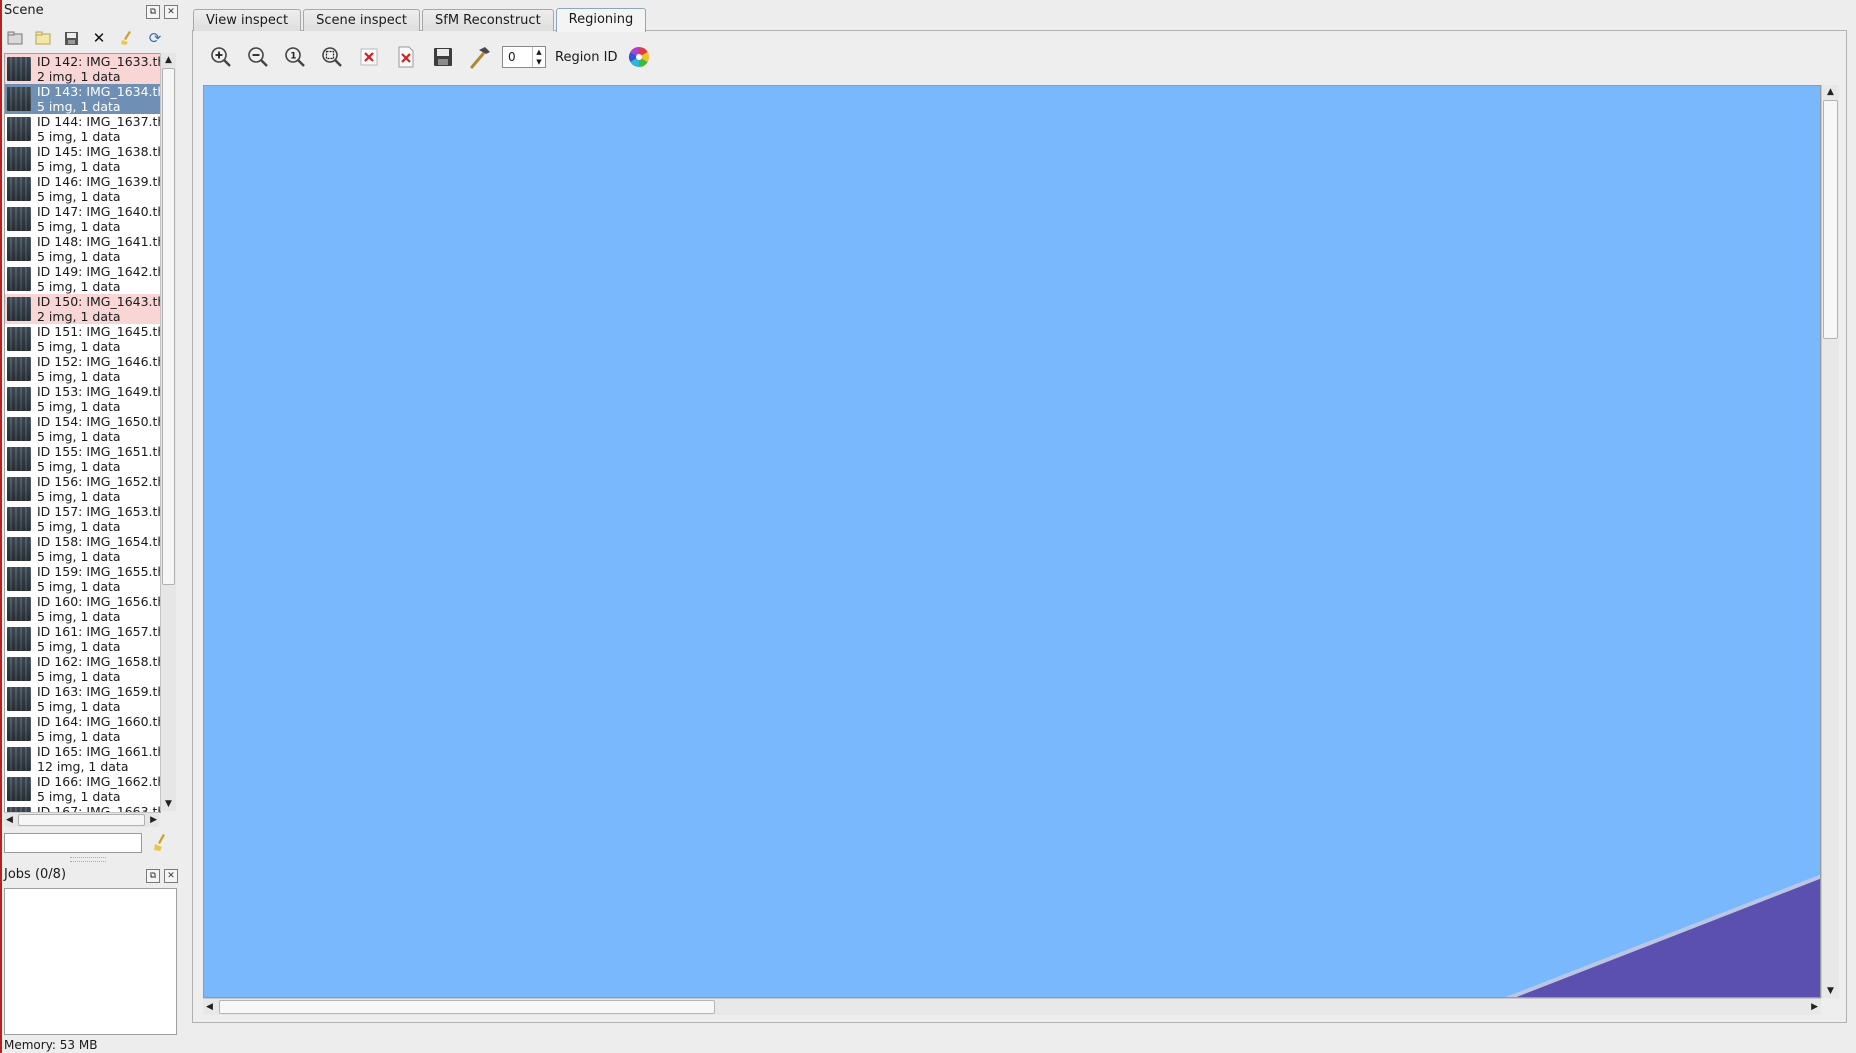 This screenshot has height=1053, width=1856. What do you see at coordinates (99, 211) in the screenshot?
I see `scene-item-name: ID 147: IMG_1640.th` at bounding box center [99, 211].